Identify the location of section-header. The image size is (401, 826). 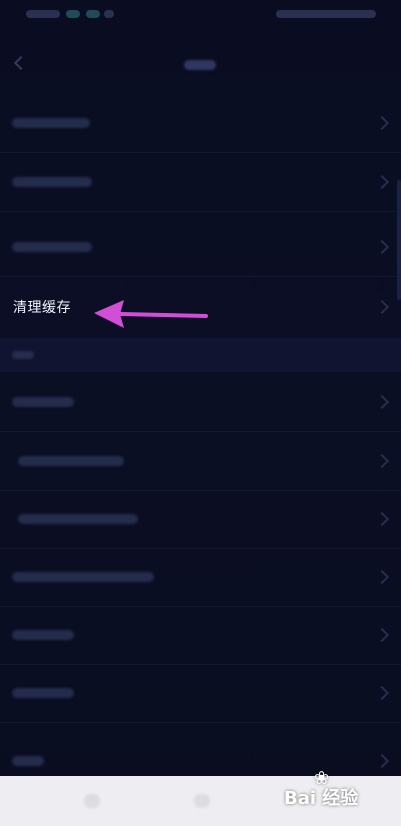
(200, 355).